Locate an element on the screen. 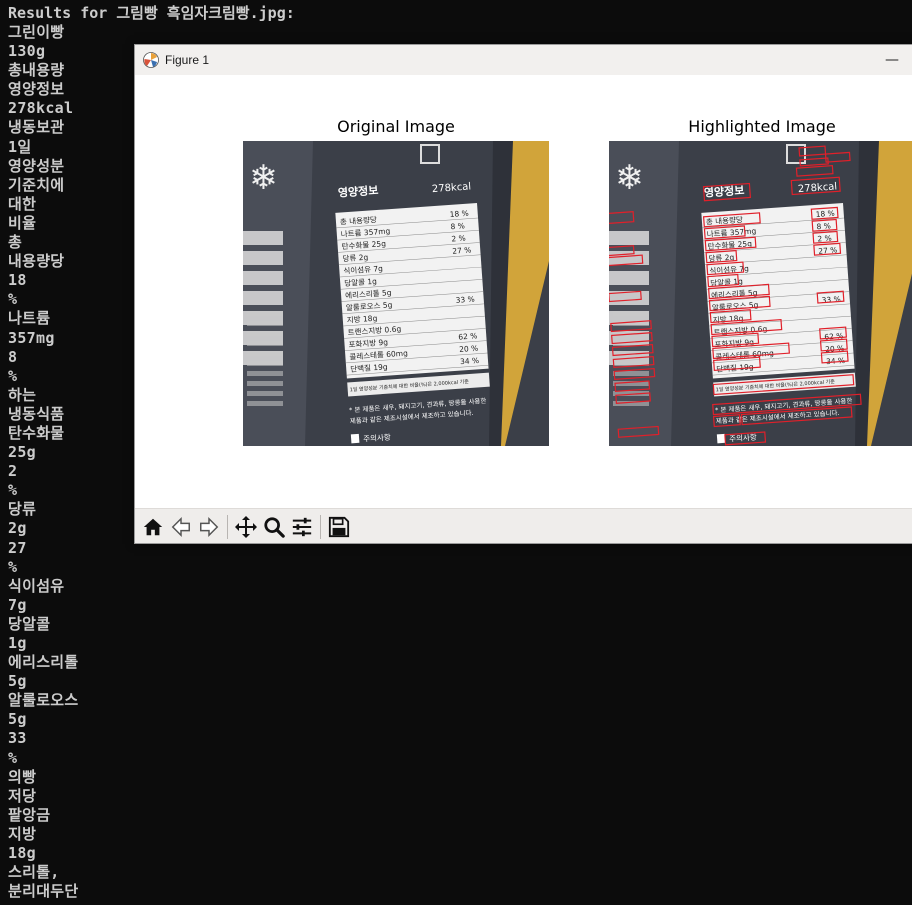 The width and height of the screenshot is (912, 905). terminal-line: 냉동식품 is located at coordinates (36, 413).